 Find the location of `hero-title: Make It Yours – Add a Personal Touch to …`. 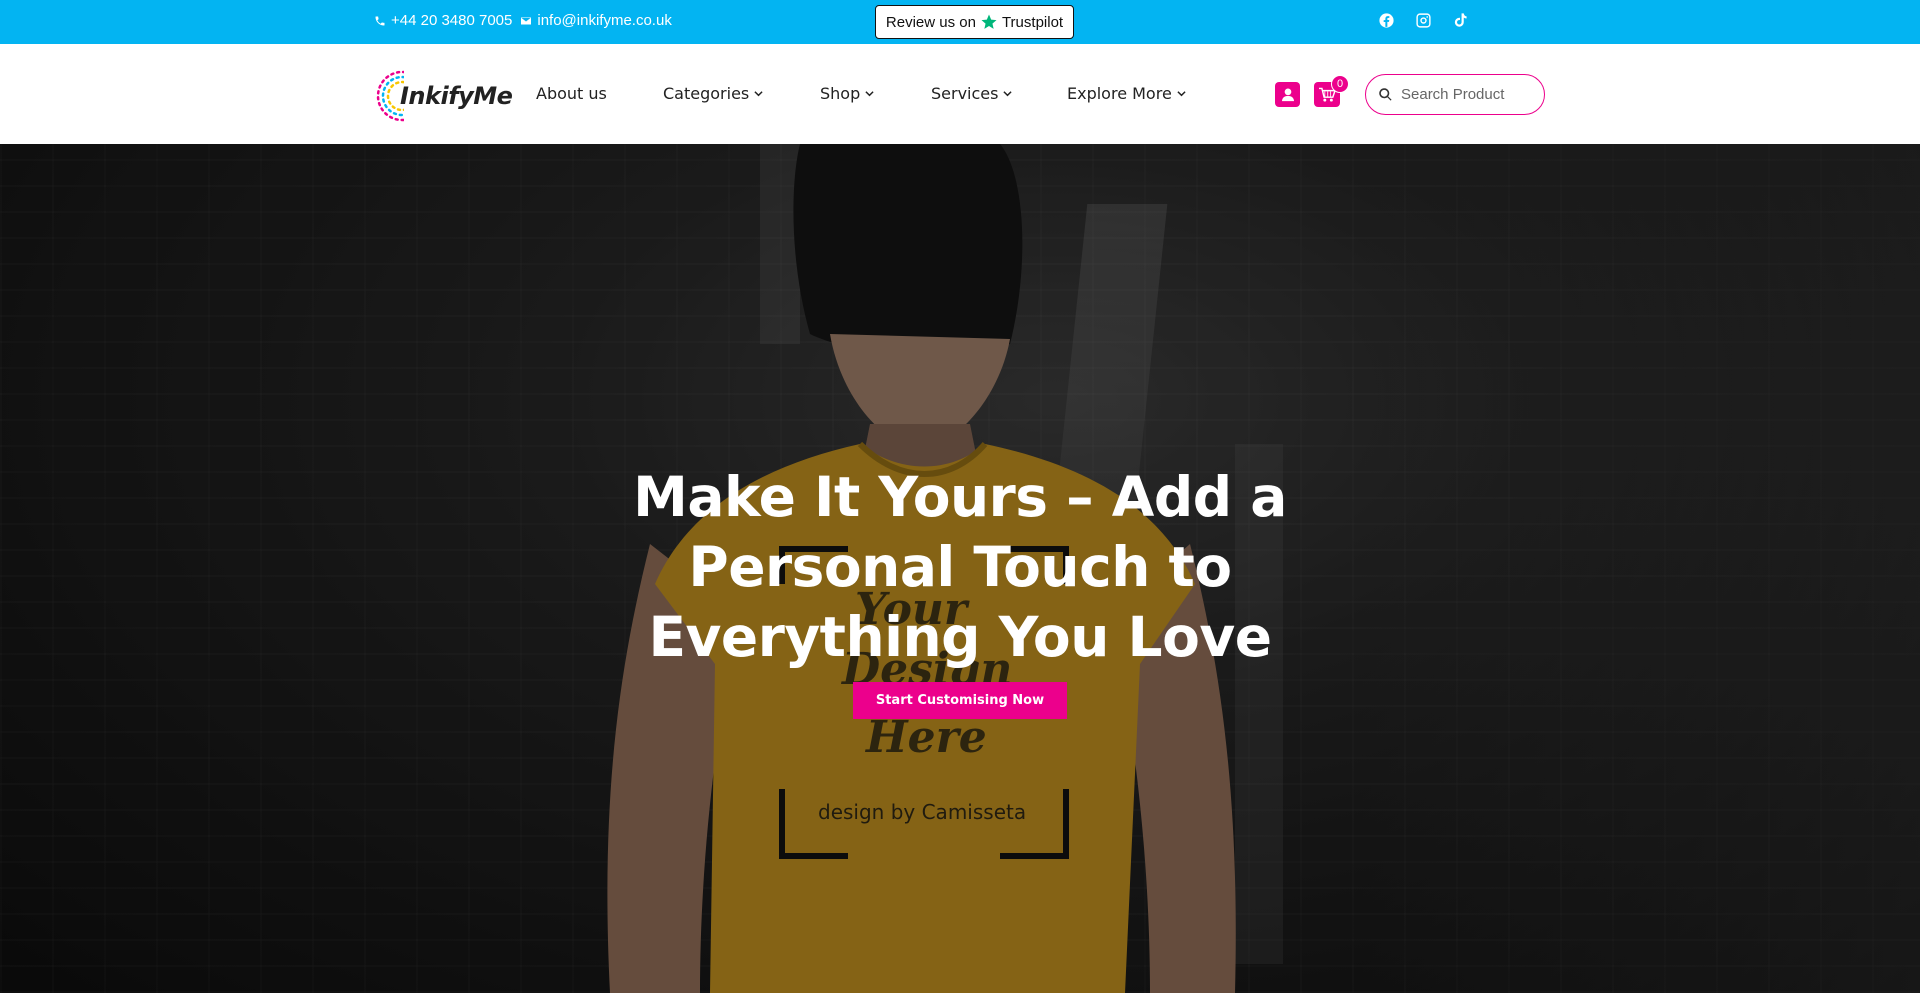

hero-title: Make It Yours – Add a Personal Touch to … is located at coordinates (960, 567).